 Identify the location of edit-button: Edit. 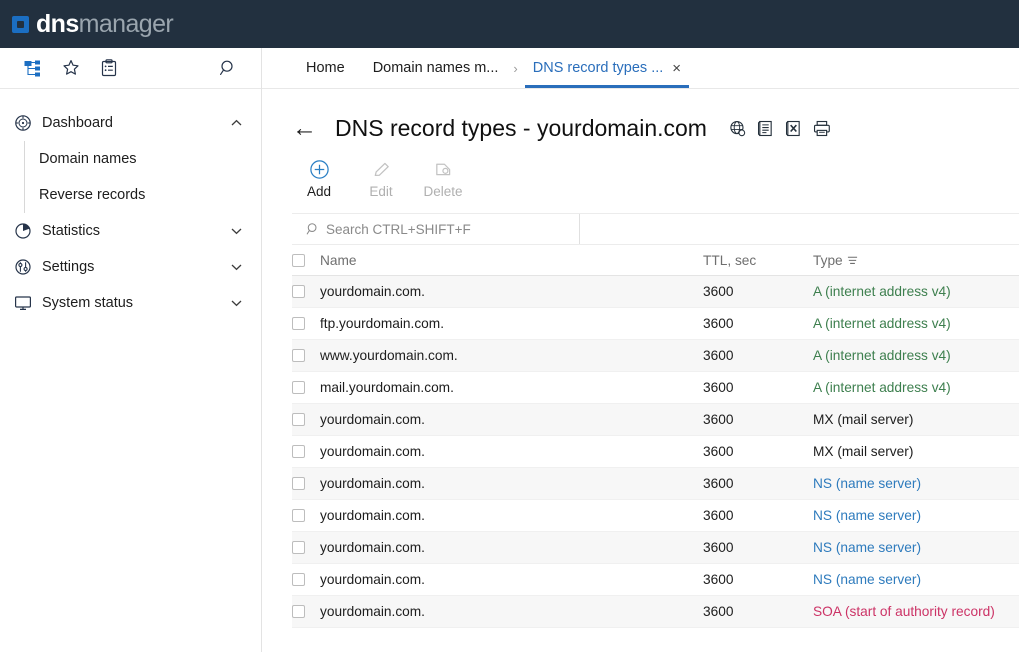
(381, 177).